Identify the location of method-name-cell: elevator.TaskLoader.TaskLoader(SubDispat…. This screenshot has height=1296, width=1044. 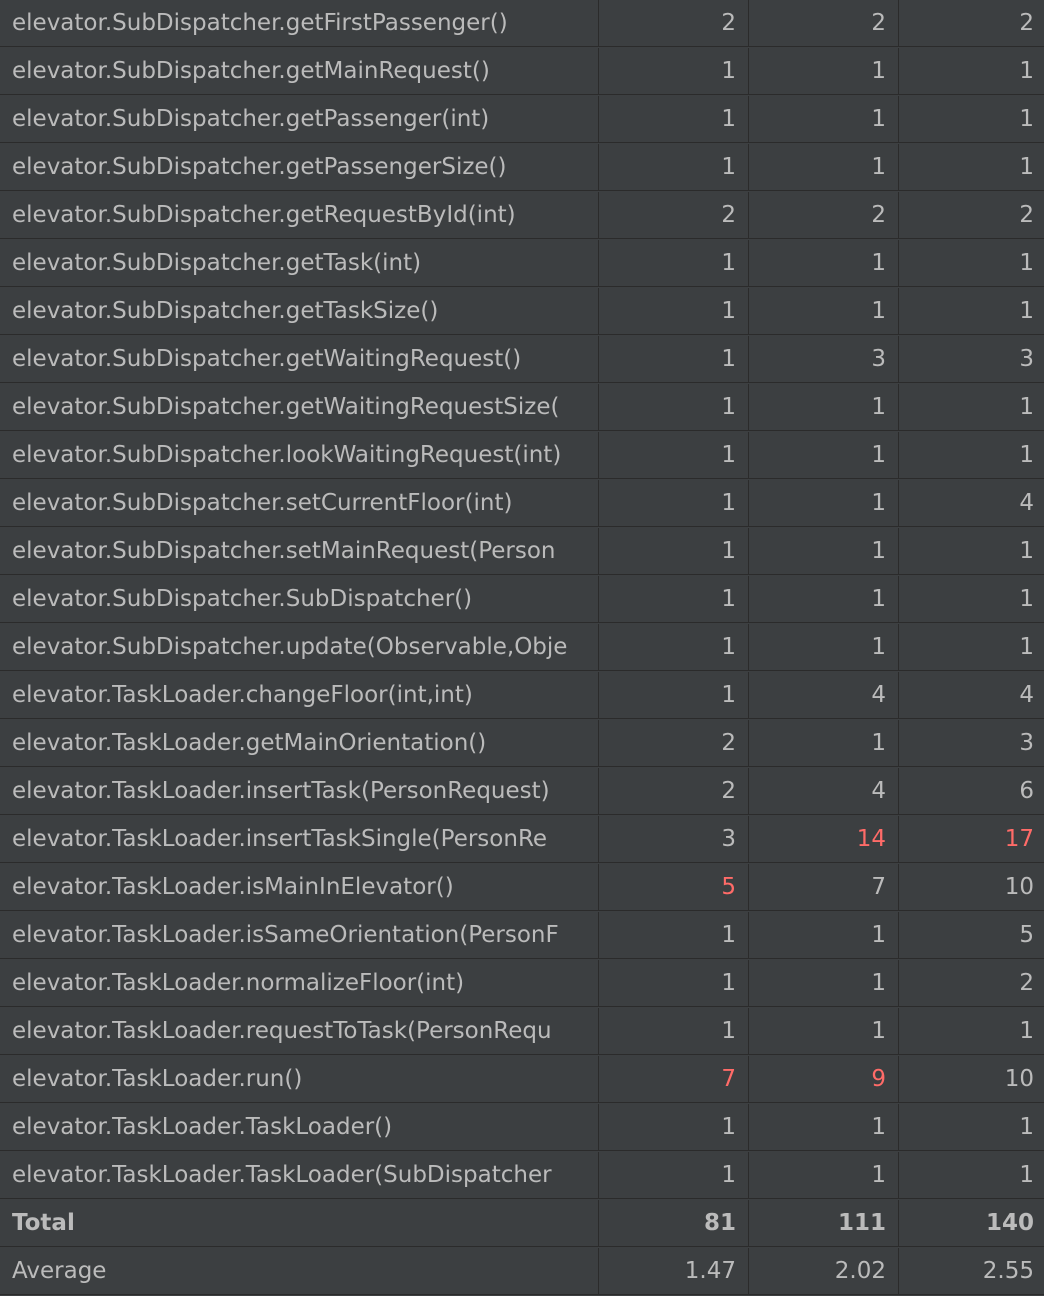
(282, 1175).